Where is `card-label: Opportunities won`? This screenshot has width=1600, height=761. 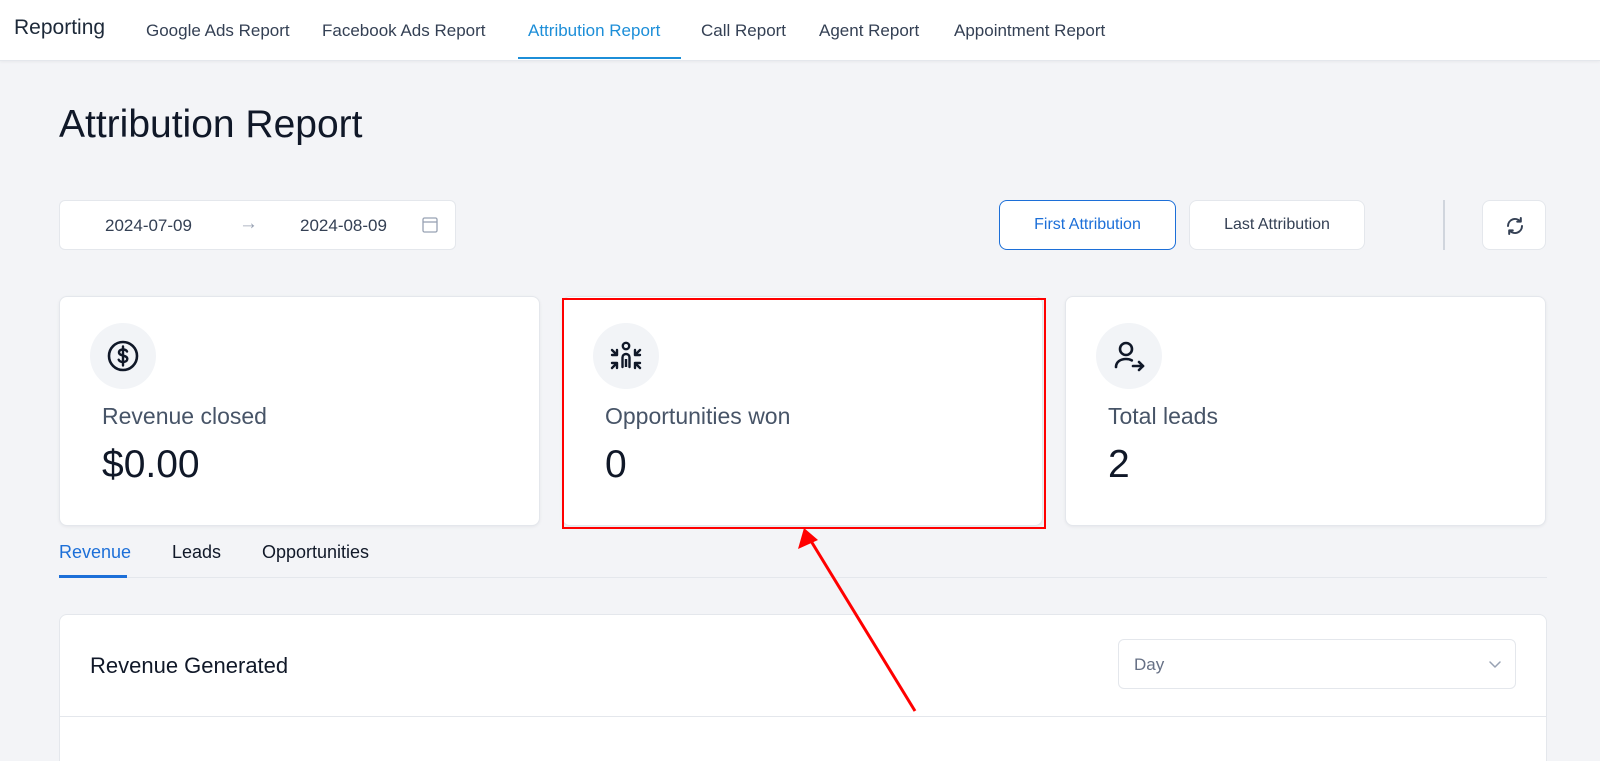 card-label: Opportunities won is located at coordinates (698, 416).